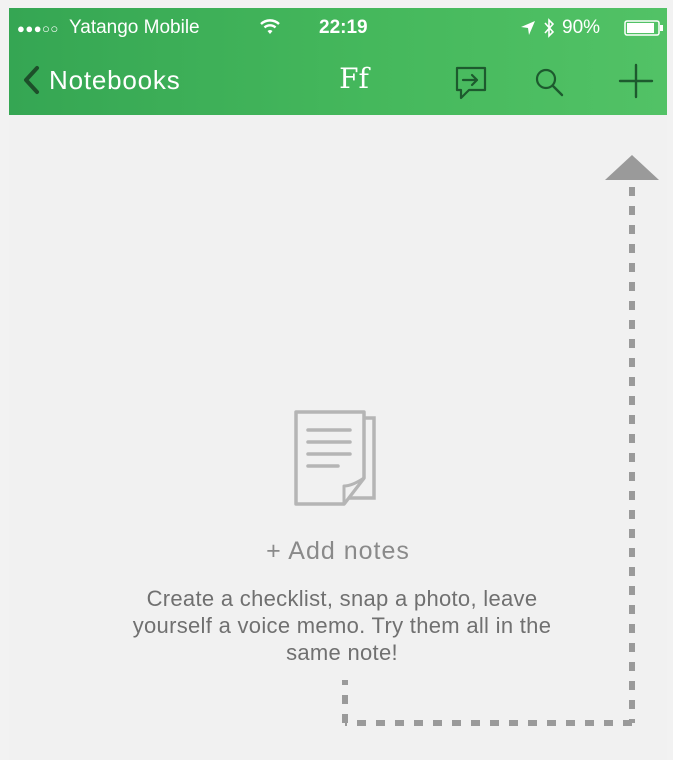 The width and height of the screenshot is (673, 760). I want to click on signal-strength: ●●●○○, so click(38, 28).